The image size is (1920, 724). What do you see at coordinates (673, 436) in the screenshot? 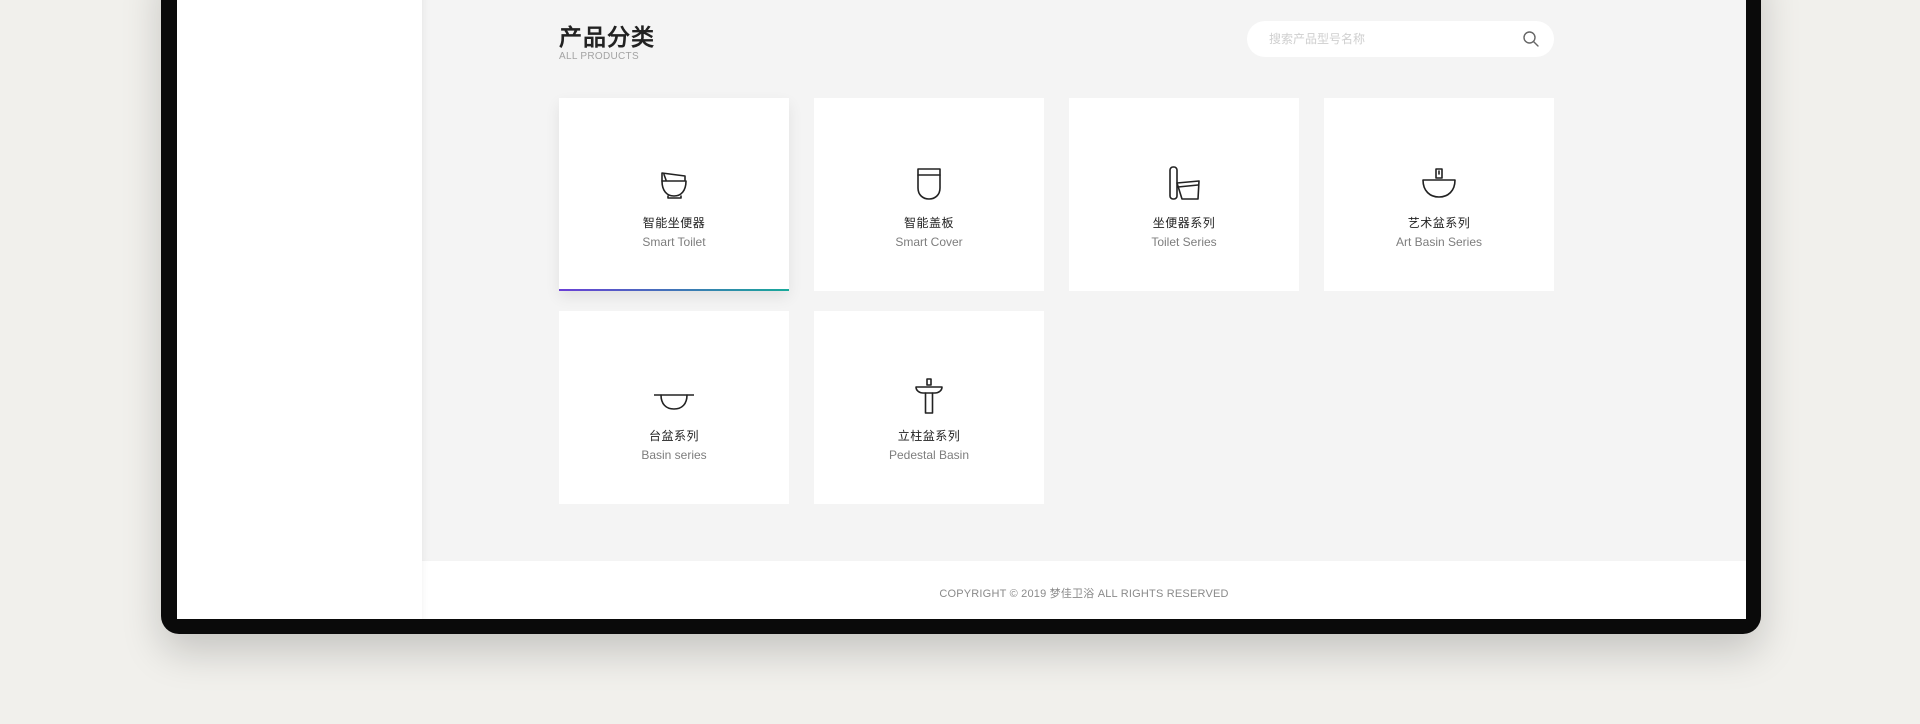
I see `category-name-cn: 台盆系列` at bounding box center [673, 436].